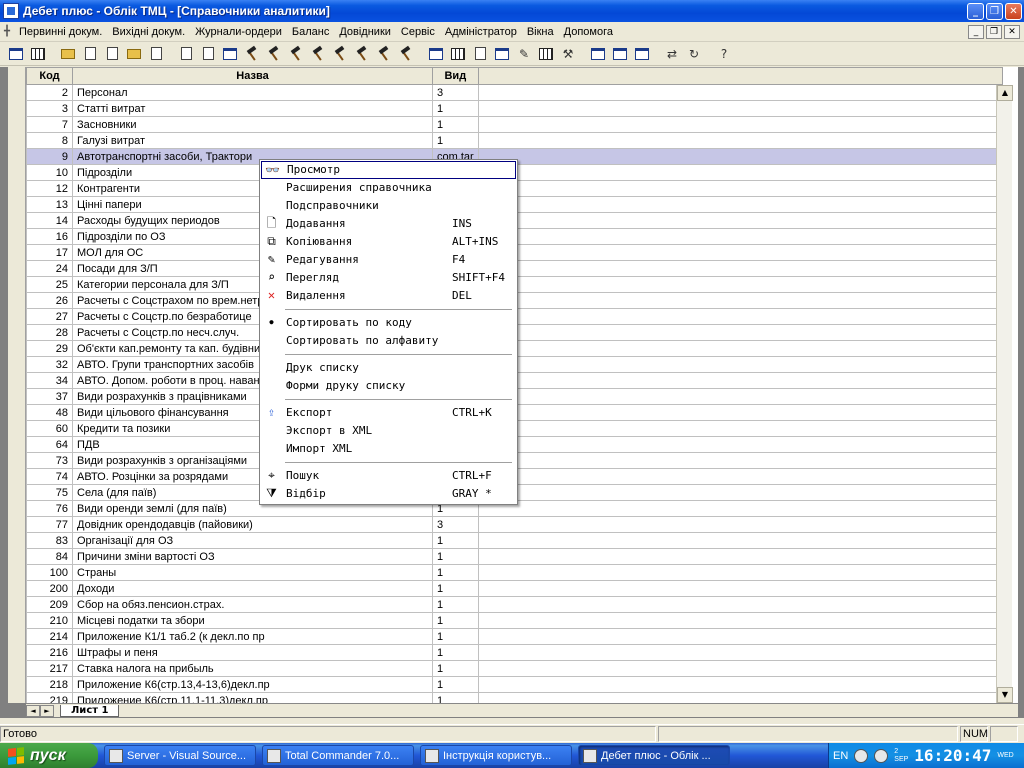  I want to click on table-row: 83 Організації для ОЗ 1, so click(514, 540).